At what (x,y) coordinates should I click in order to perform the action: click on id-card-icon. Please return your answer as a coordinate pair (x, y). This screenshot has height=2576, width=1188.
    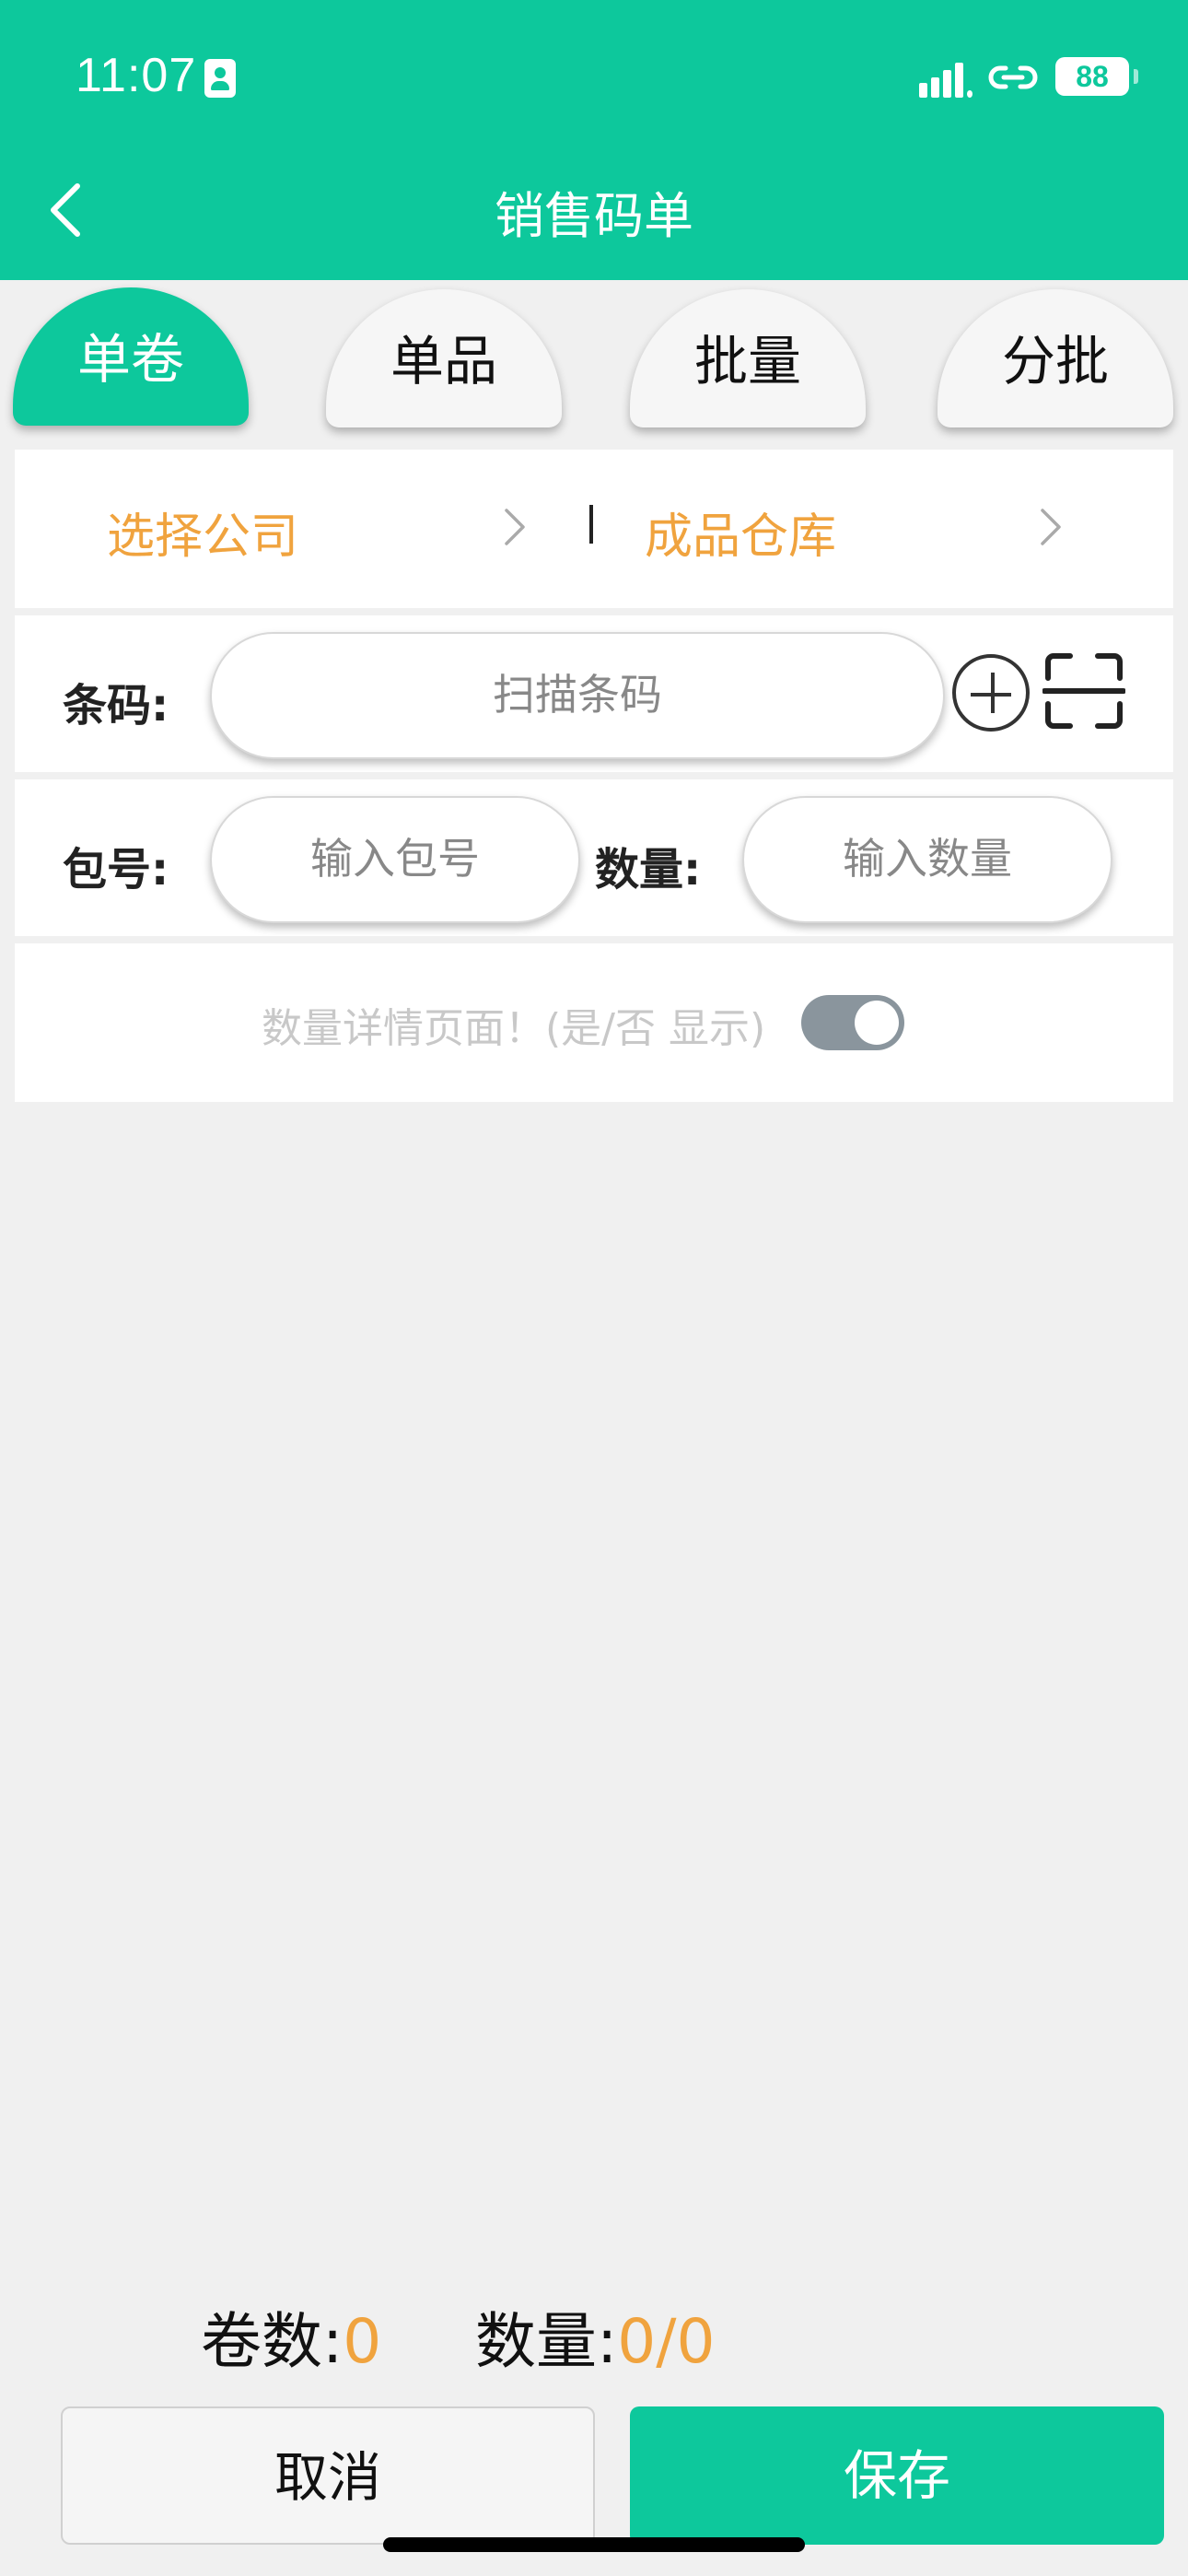
    Looking at the image, I should click on (220, 78).